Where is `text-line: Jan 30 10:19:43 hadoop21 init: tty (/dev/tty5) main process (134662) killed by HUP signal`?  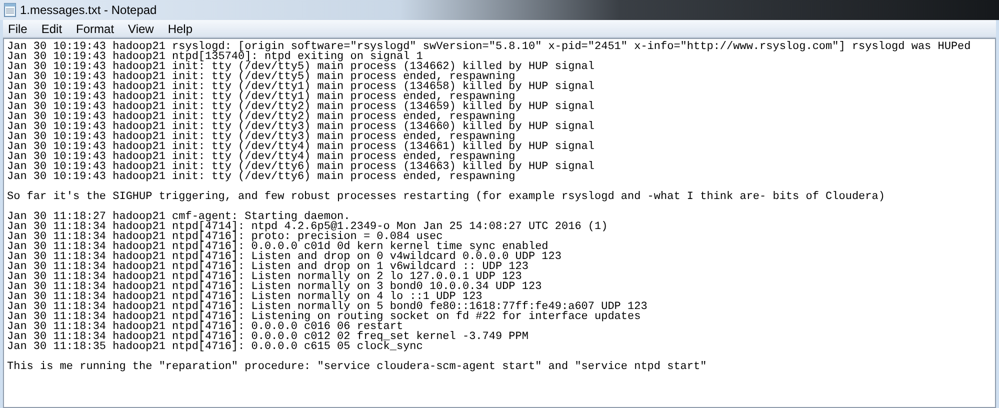
text-line: Jan 30 10:19:43 hadoop21 init: tty (/dev/tty5) main process (134662) killed by HUP signal is located at coordinates (300, 67).